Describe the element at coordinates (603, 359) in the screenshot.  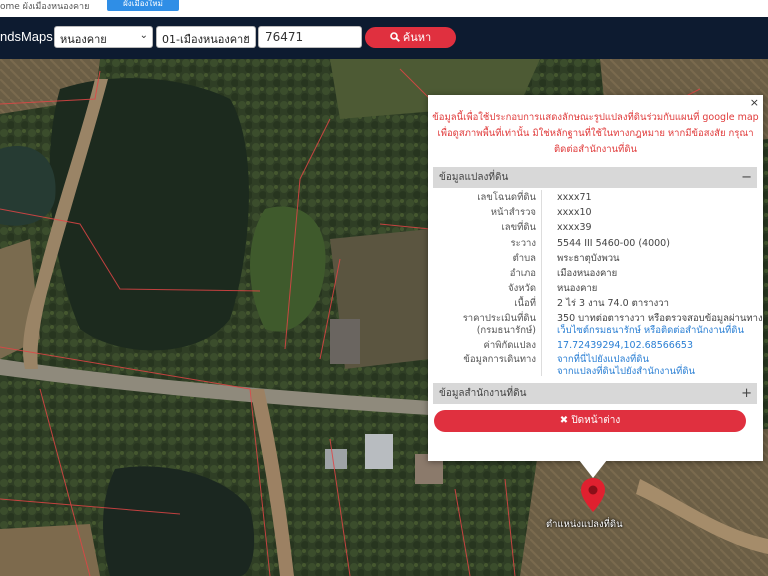
I see `route-to-parcel-link: จากที่นี่ไปยังแปลงที่ดิน` at that location.